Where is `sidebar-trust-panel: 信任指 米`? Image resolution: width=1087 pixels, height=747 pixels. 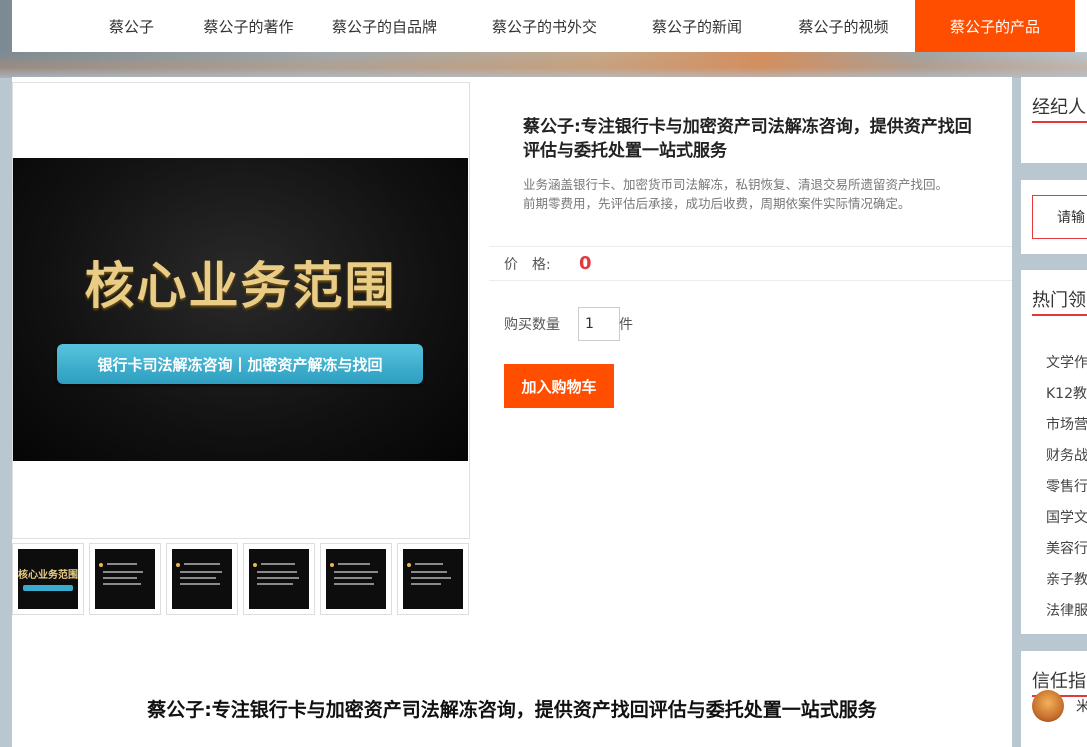 sidebar-trust-panel: 信任指 米 is located at coordinates (1054, 699).